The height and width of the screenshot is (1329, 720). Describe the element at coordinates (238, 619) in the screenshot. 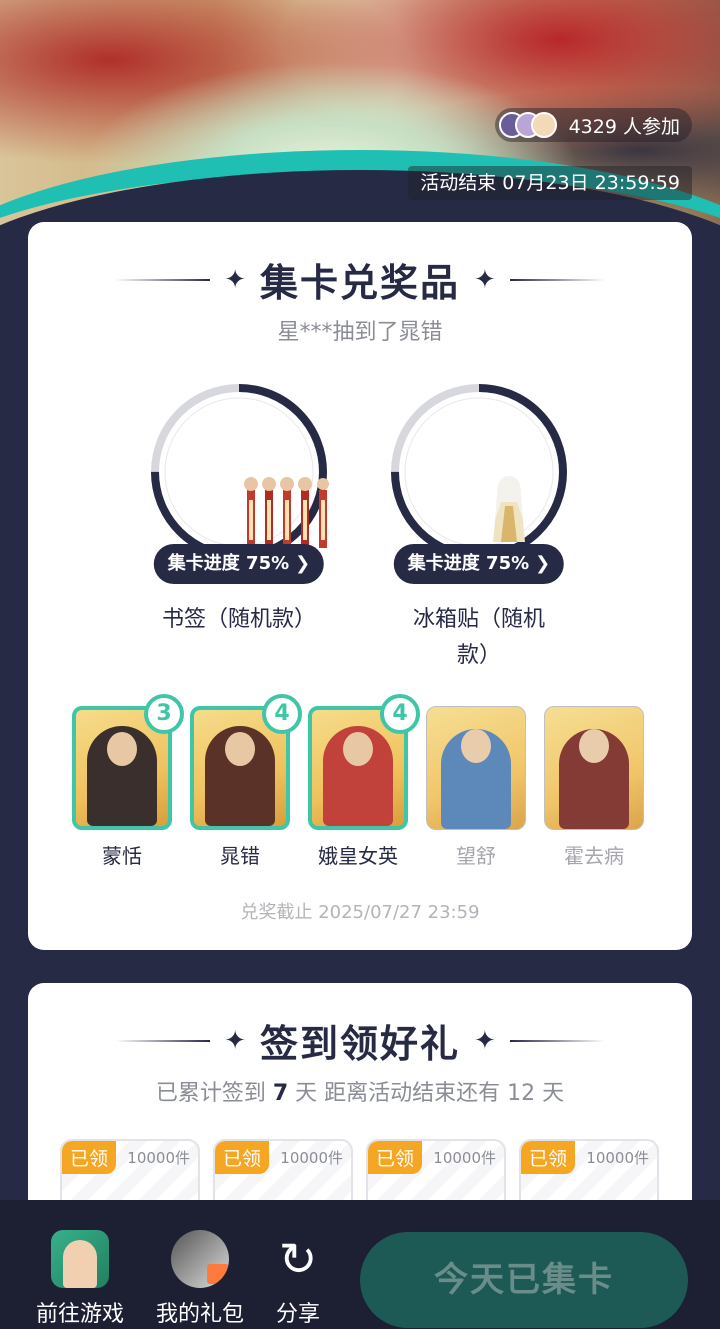

I see `prize-name: 书签（随机款）` at that location.